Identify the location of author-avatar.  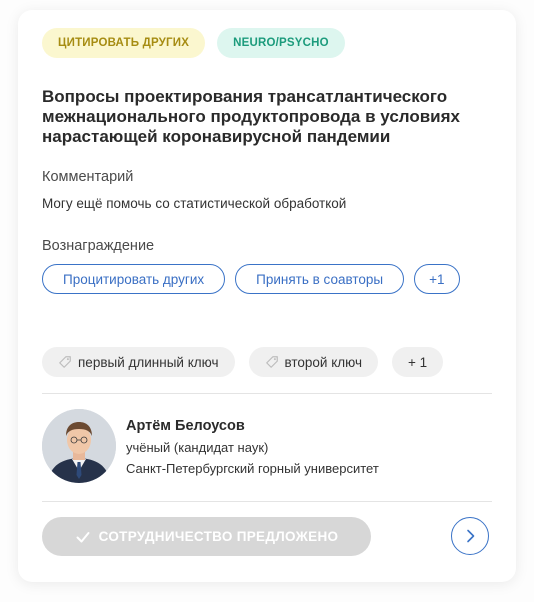
(79, 446).